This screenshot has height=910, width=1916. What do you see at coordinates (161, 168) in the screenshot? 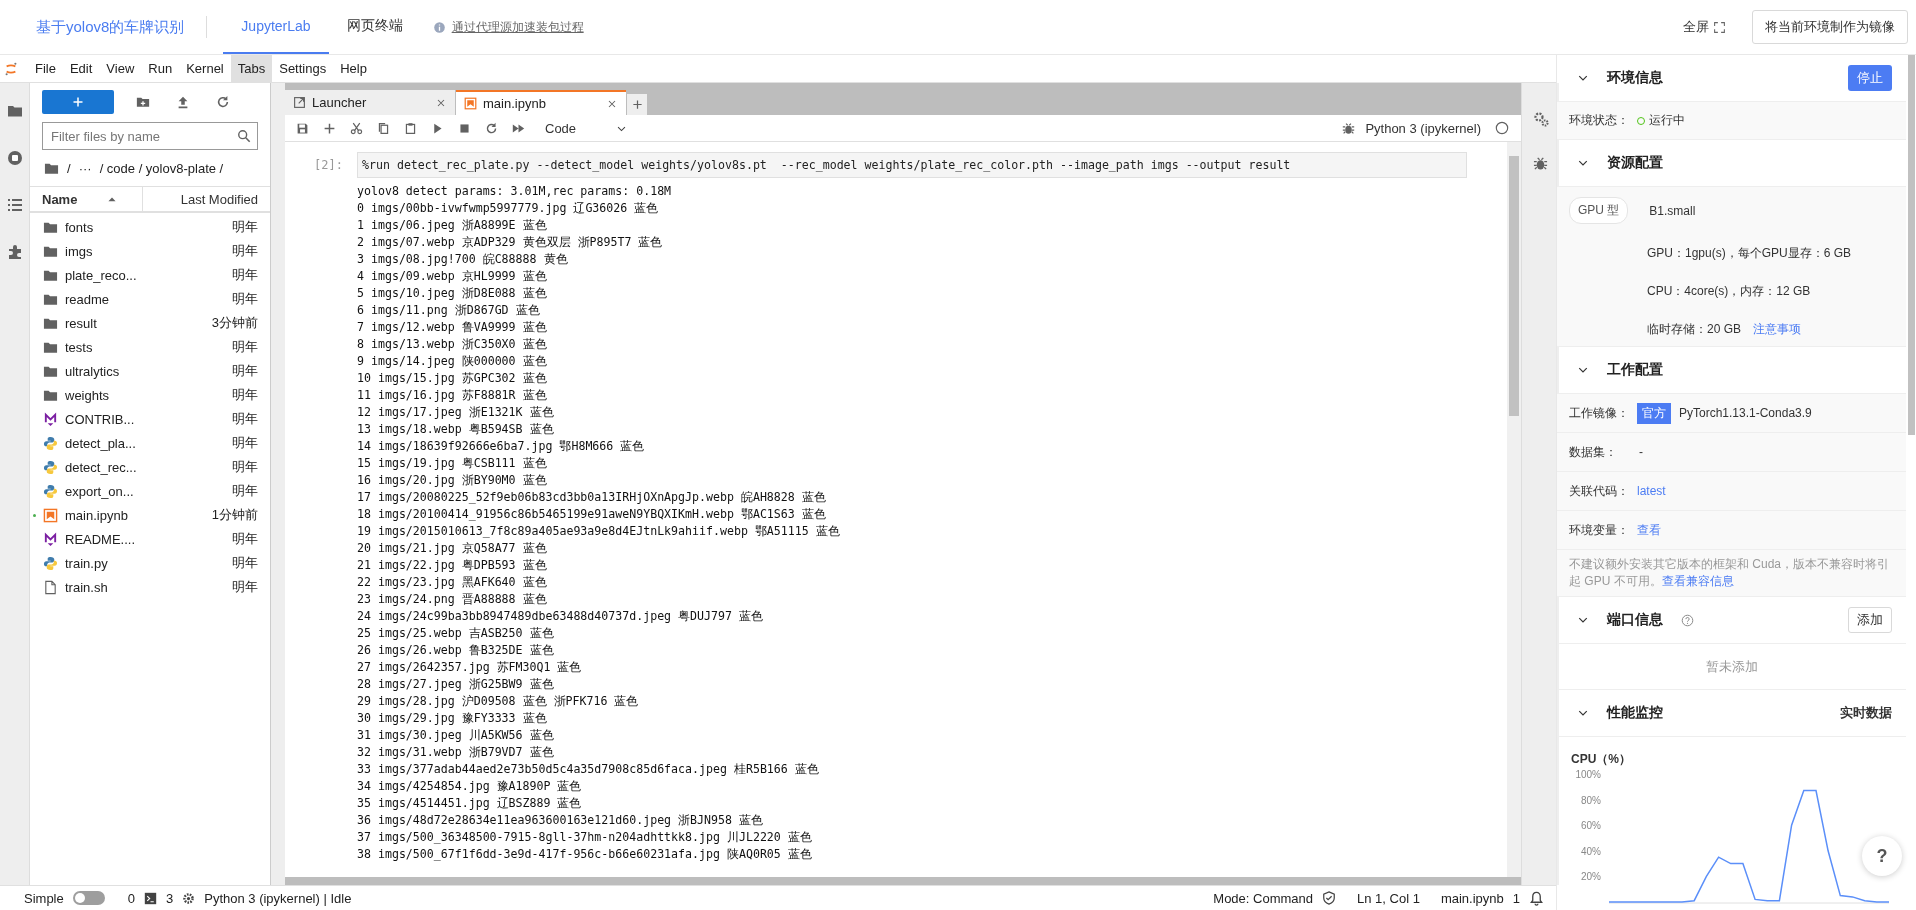
I see `breadcrumb: / code / yolov8-plate /` at bounding box center [161, 168].